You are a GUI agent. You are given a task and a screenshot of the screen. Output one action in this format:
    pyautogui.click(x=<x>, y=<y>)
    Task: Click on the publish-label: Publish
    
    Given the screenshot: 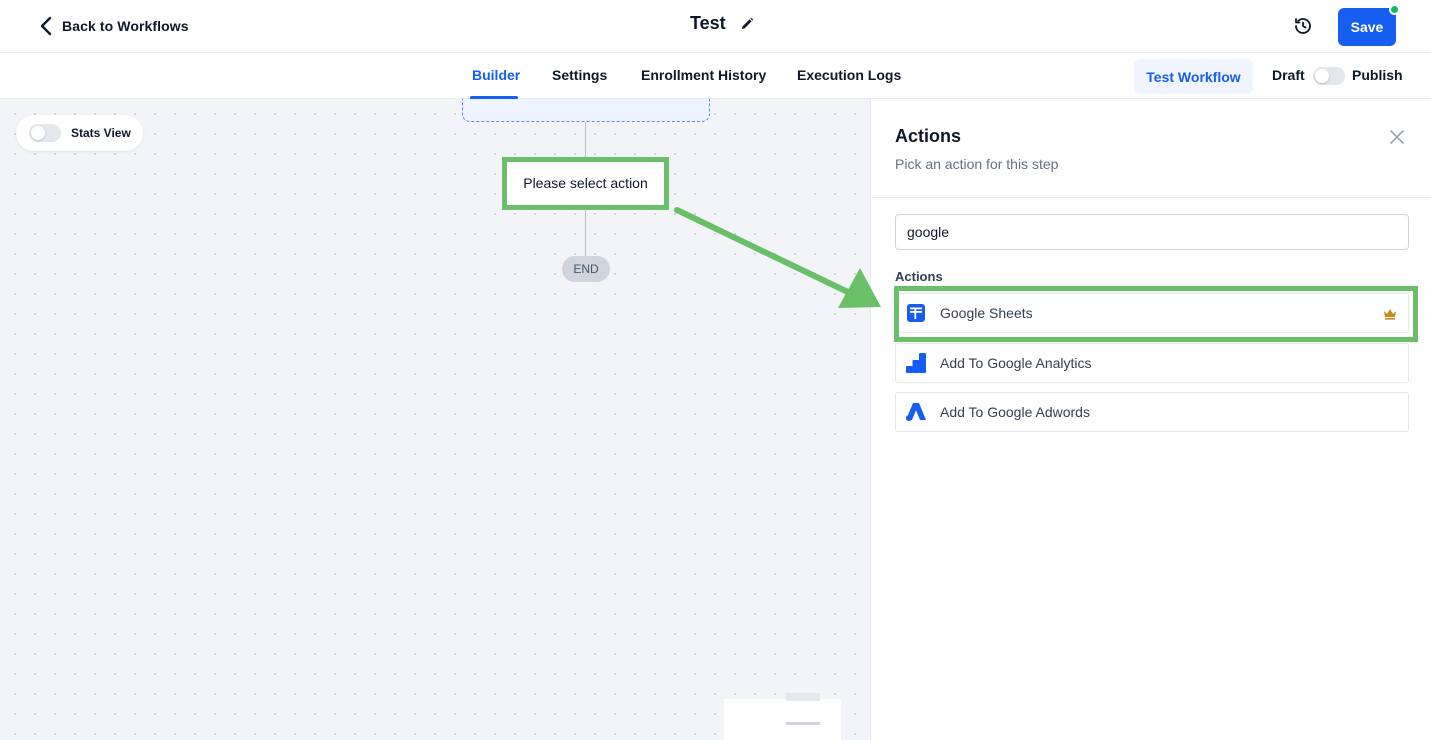 What is the action you would take?
    pyautogui.click(x=1377, y=75)
    